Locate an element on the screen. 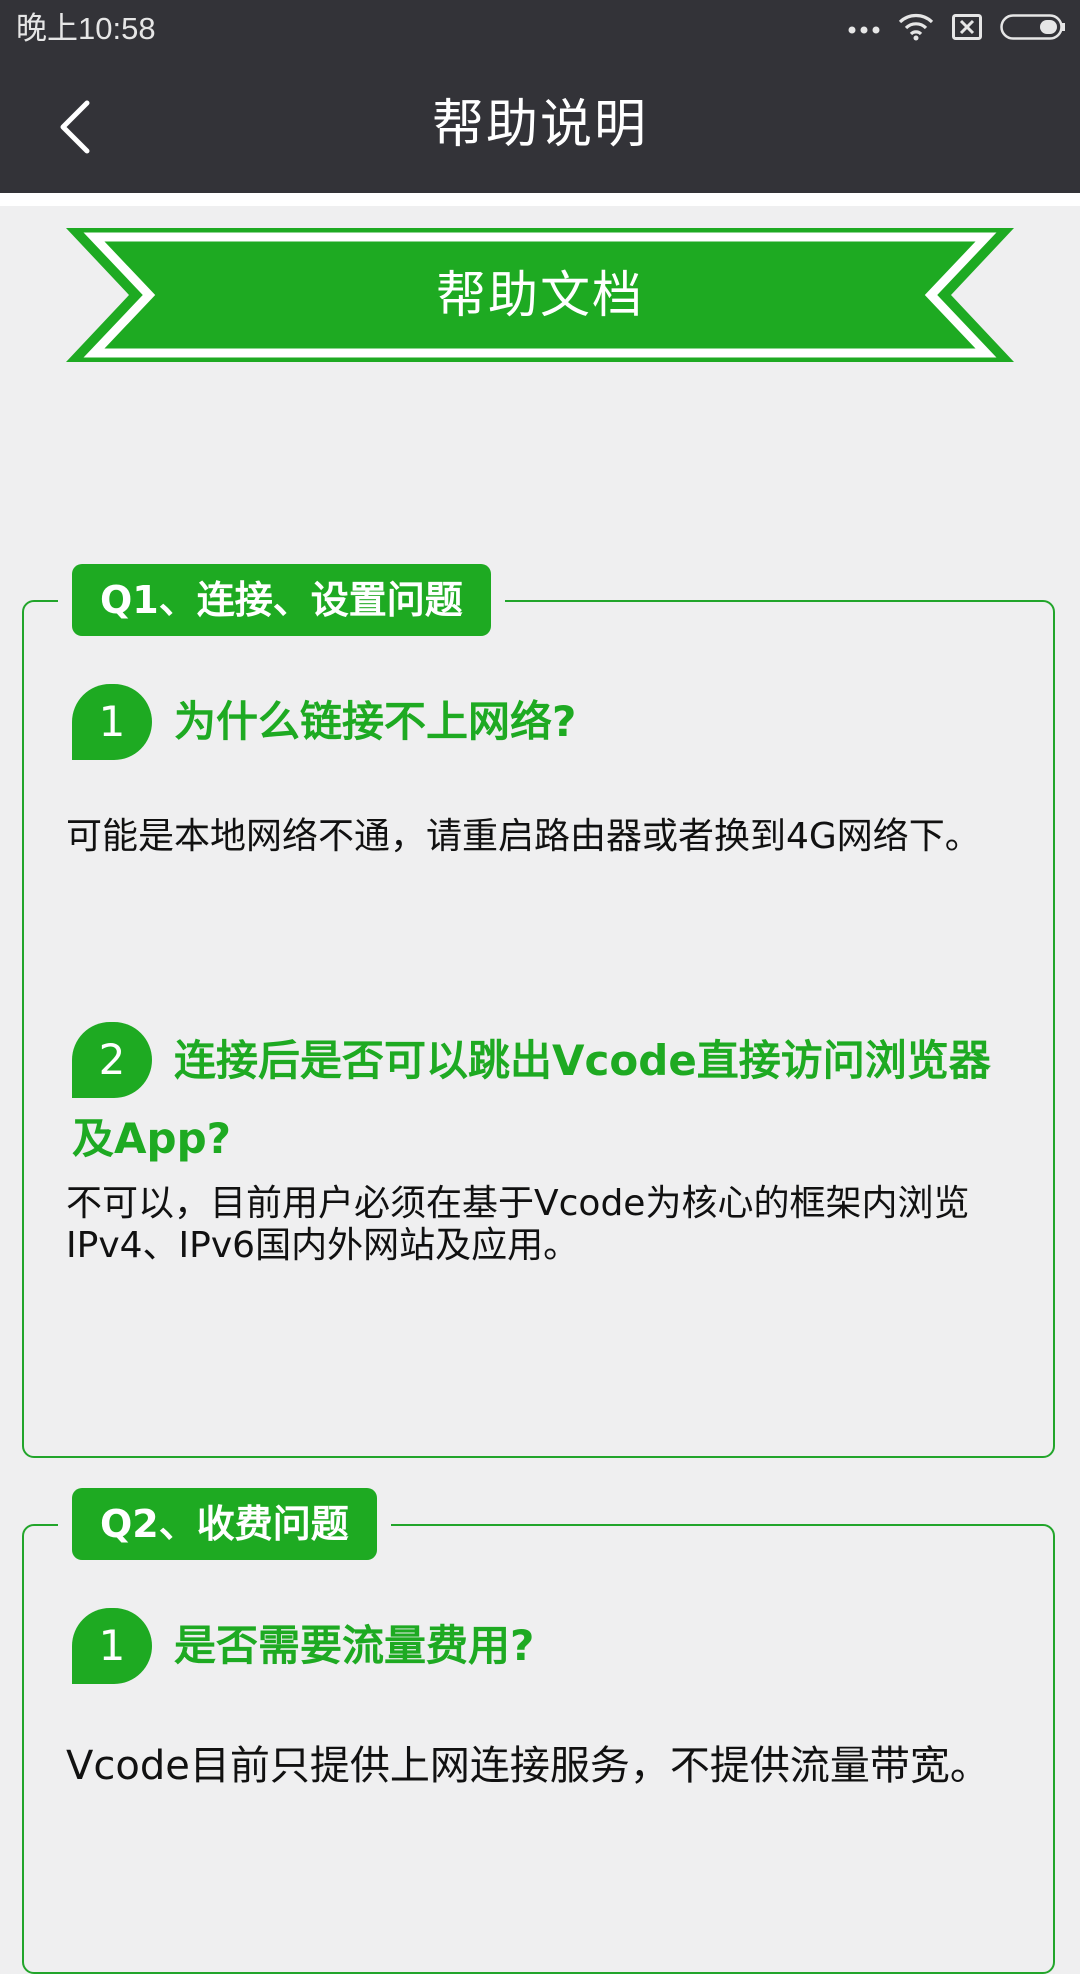 This screenshot has width=1080, height=1974. sim-x-icon is located at coordinates (967, 29).